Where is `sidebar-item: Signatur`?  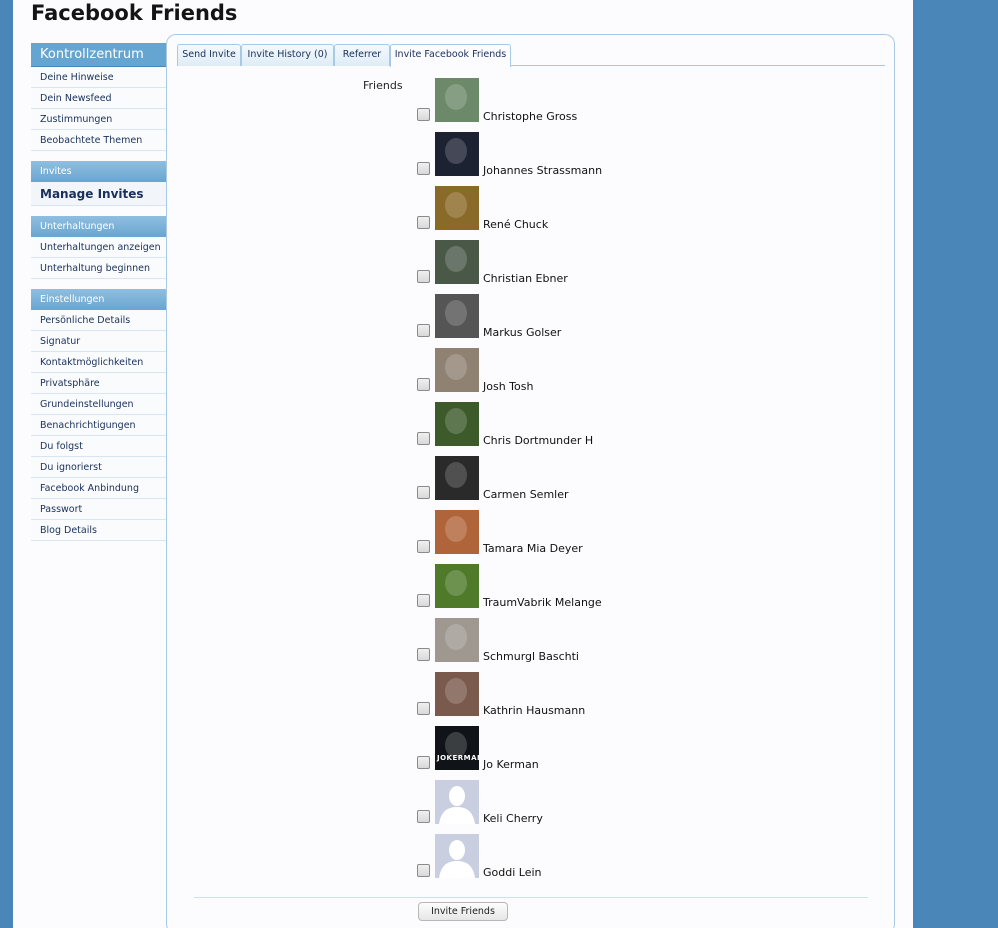 sidebar-item: Signatur is located at coordinates (99, 341).